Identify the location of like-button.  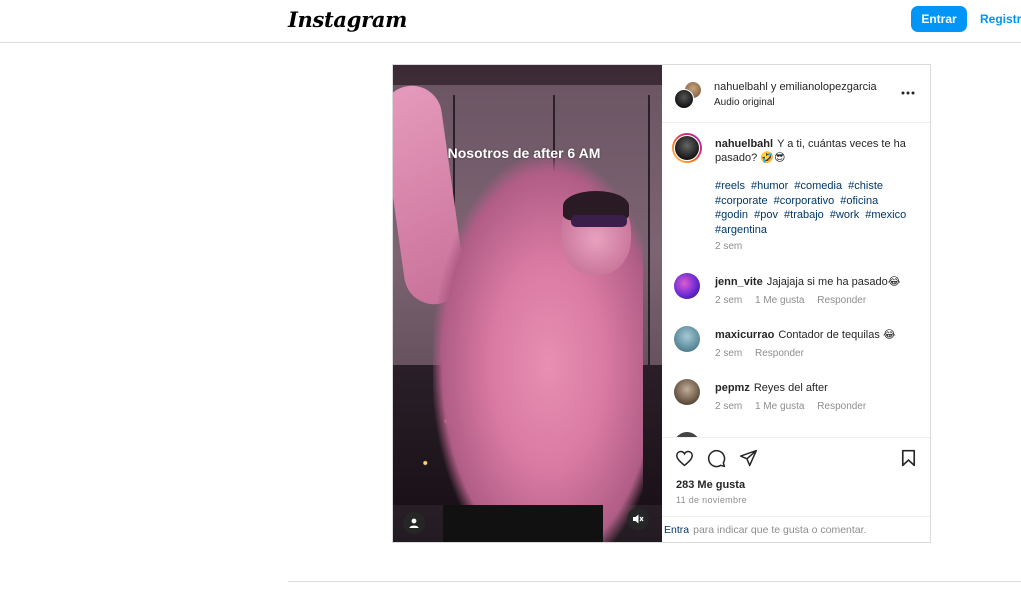
(684, 458).